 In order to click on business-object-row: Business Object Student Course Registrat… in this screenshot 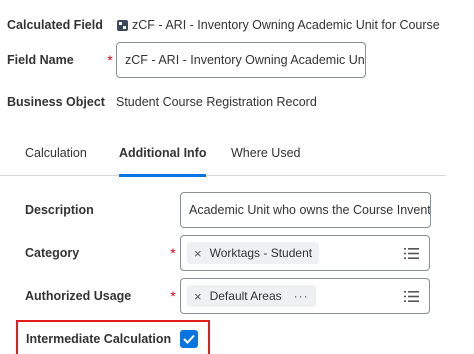, I will do `click(162, 102)`.